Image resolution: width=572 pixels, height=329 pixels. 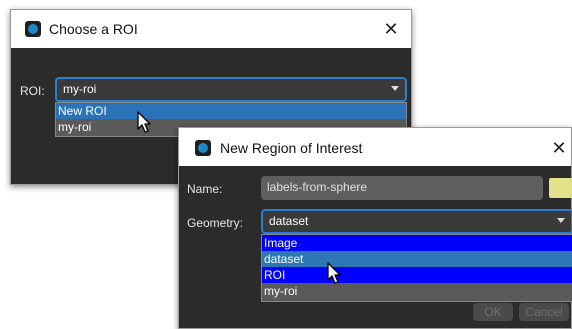 I want to click on name-field: labels-from-sphere, so click(x=402, y=188).